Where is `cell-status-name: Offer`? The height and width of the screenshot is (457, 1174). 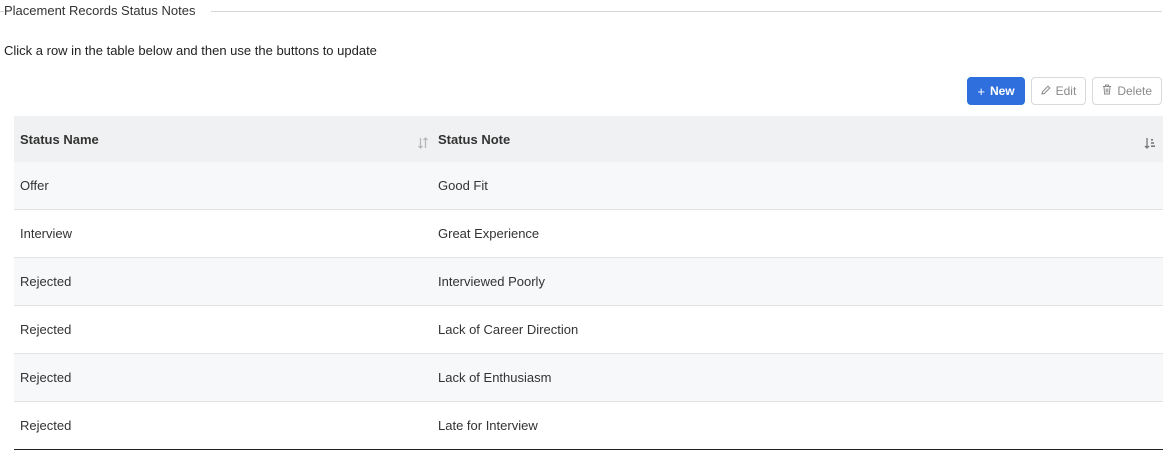
cell-status-name: Offer is located at coordinates (34, 185).